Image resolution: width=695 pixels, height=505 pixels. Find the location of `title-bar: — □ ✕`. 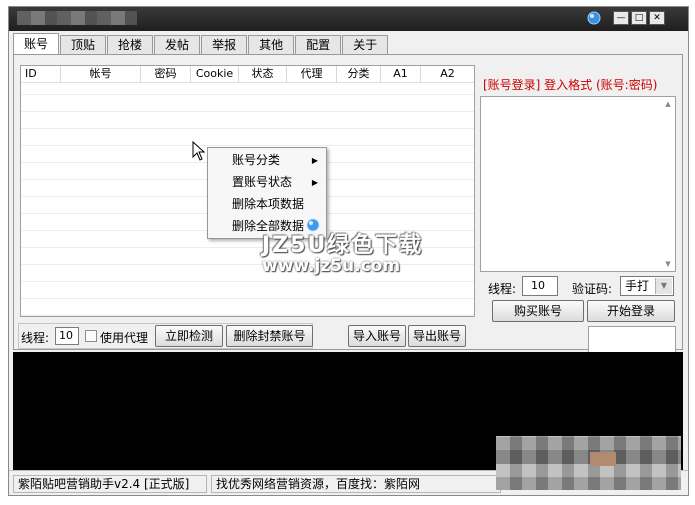

title-bar: — □ ✕ is located at coordinates (348, 19).